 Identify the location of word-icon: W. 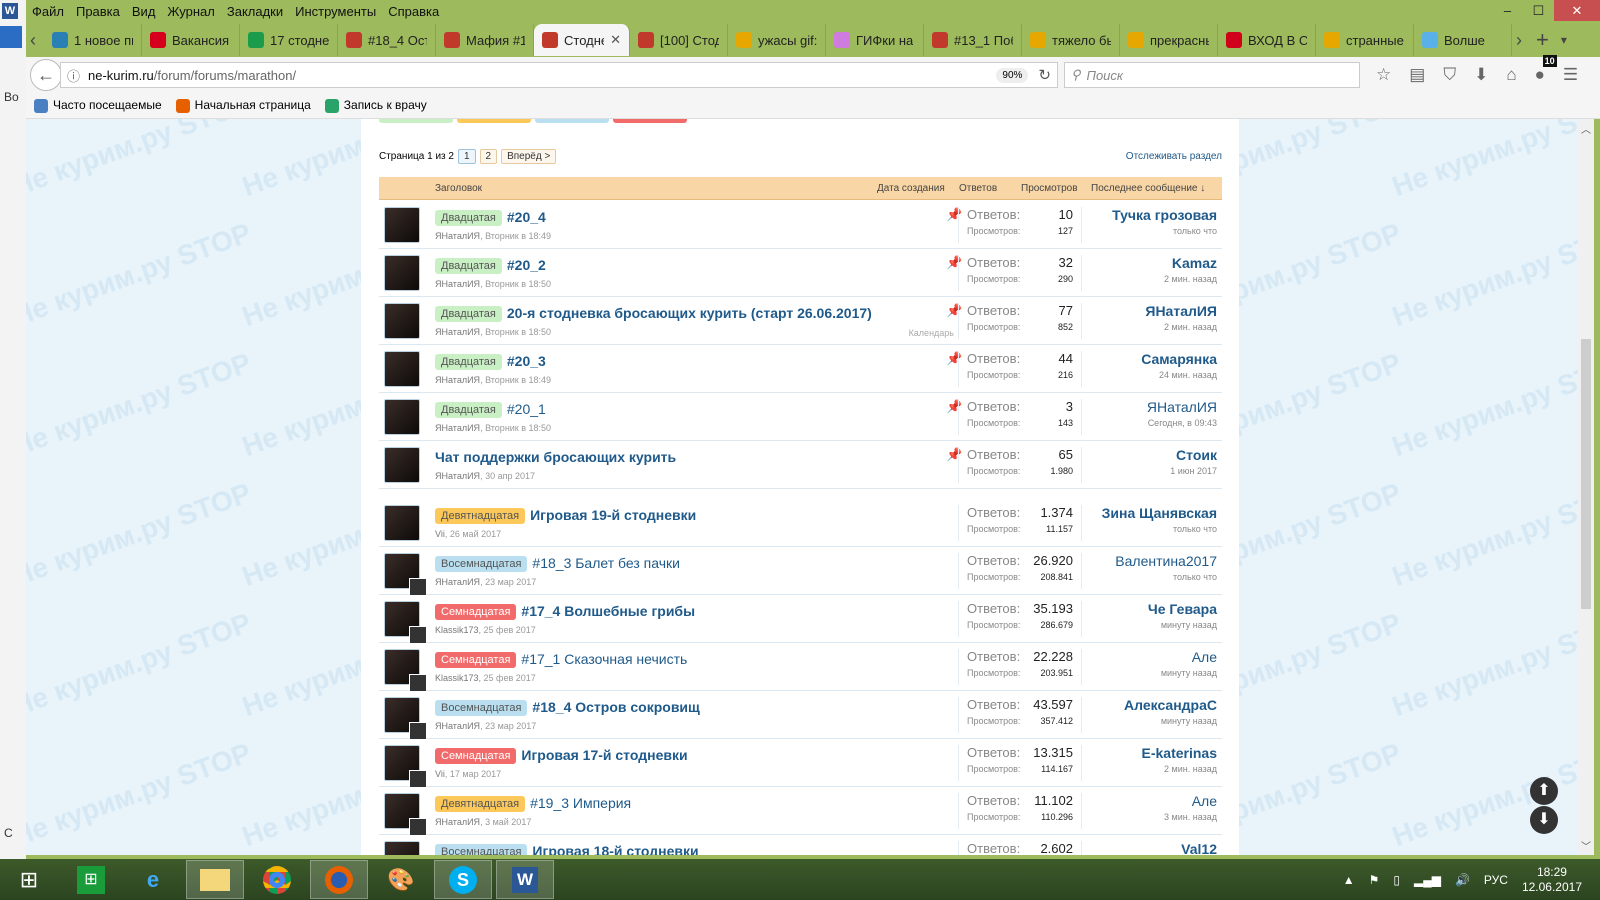
(525, 879).